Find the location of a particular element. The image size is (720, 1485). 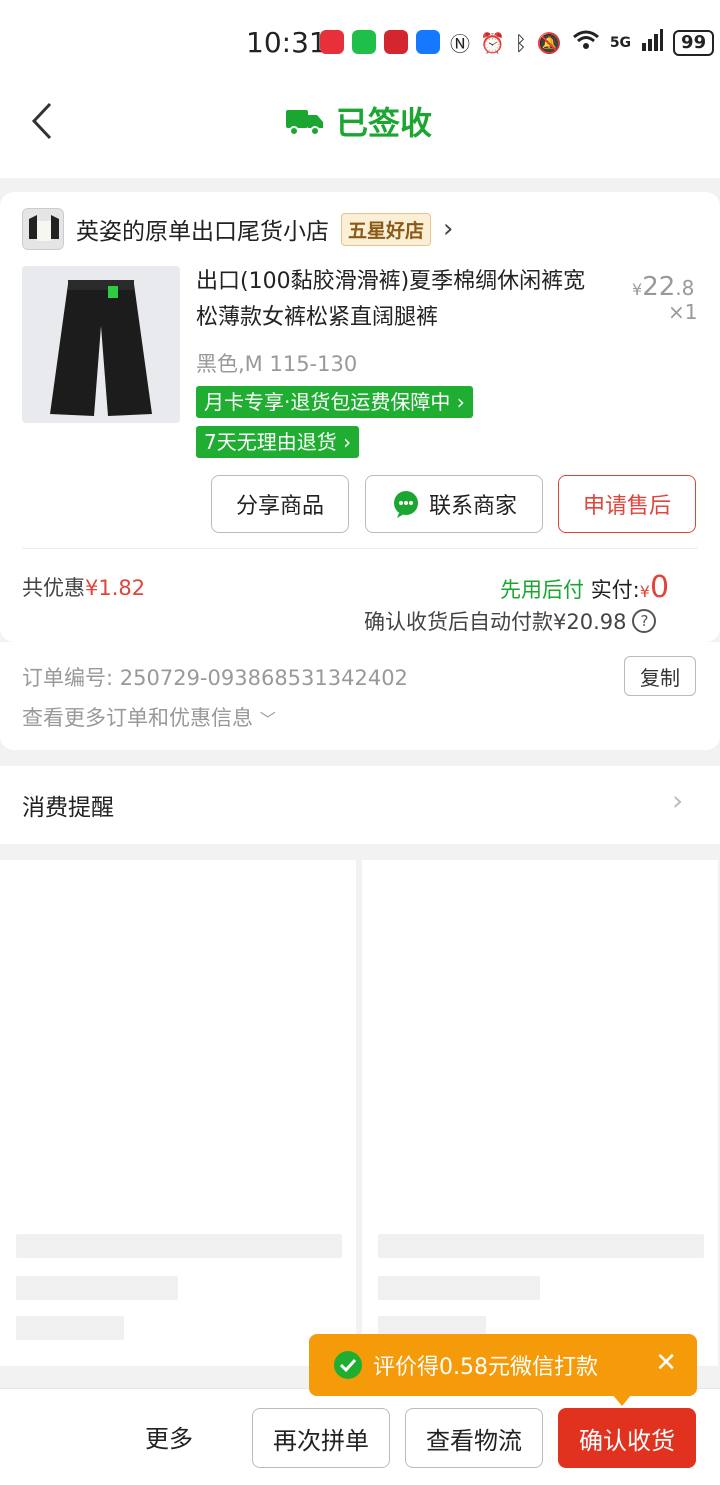

alarm-icon: ⏰ is located at coordinates (492, 42).